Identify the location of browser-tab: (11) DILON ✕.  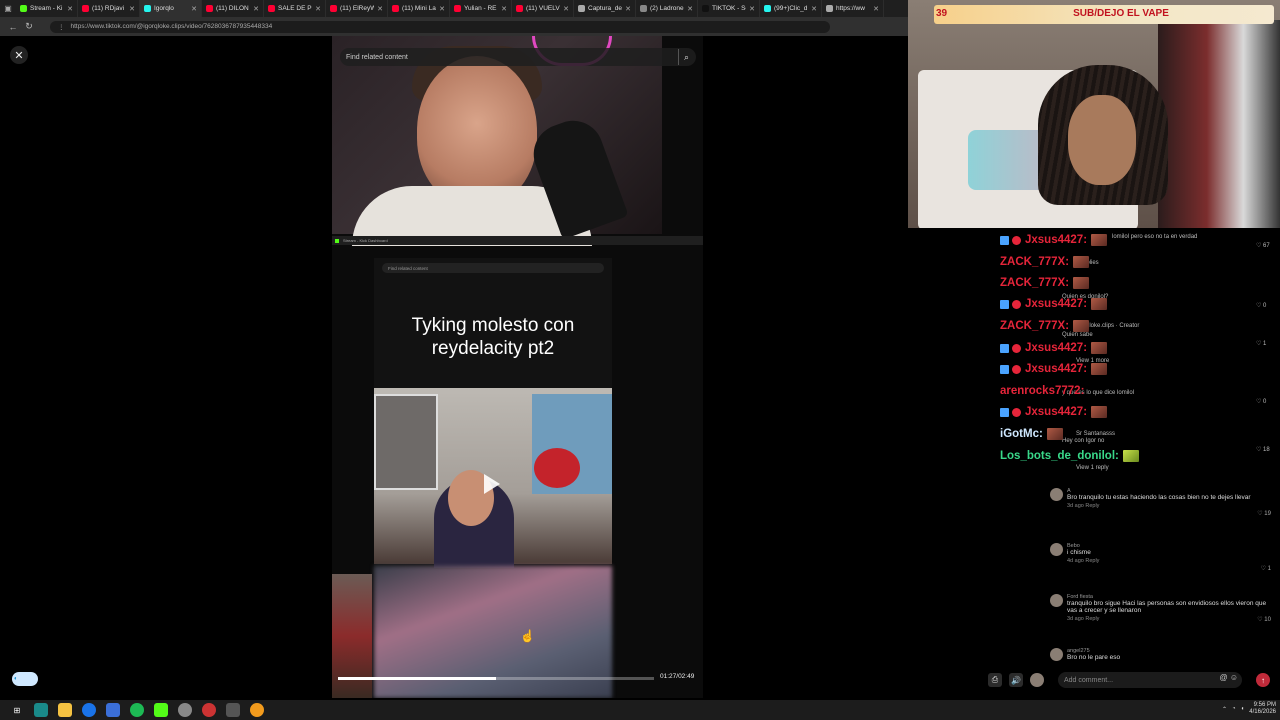
(233, 8).